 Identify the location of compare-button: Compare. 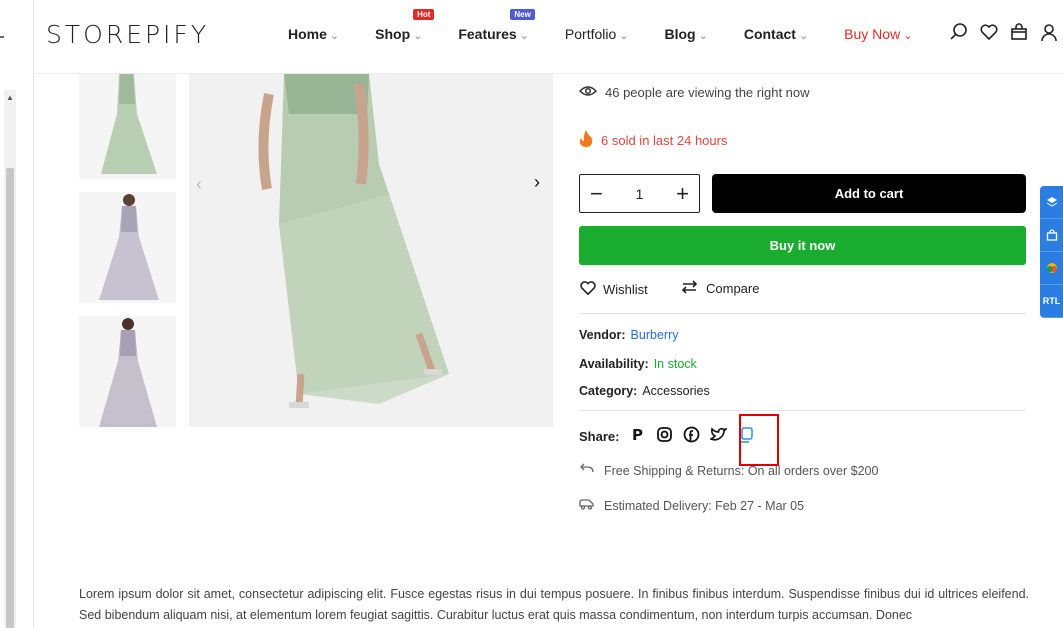
(720, 288).